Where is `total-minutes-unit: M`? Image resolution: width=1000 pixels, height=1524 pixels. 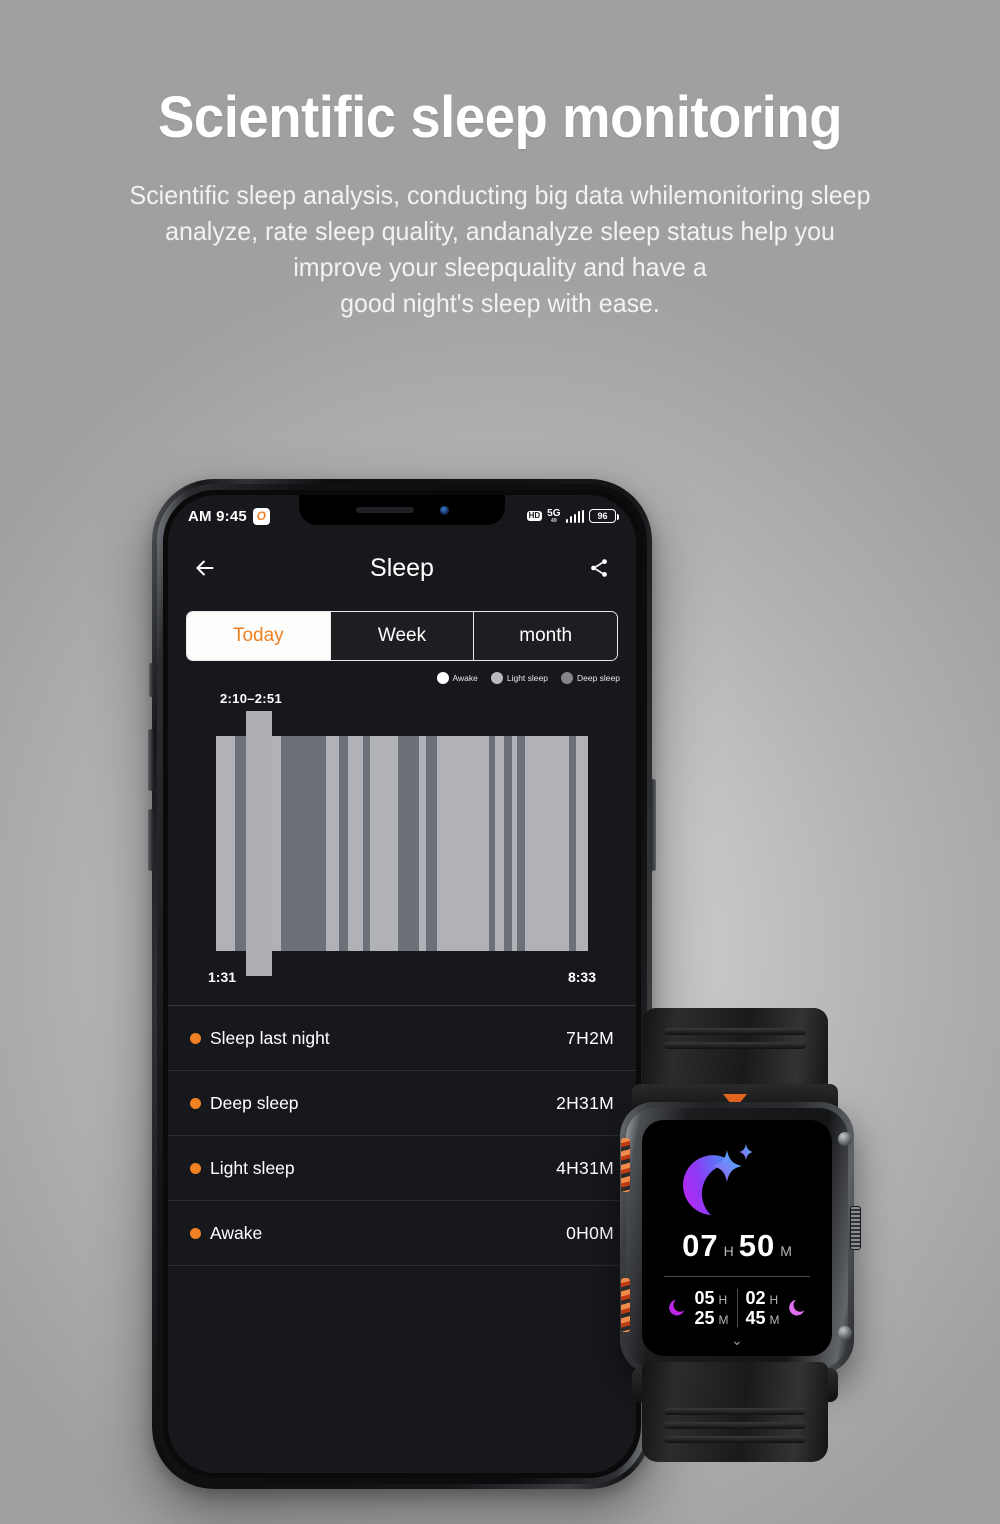
total-minutes-unit: M is located at coordinates (786, 1251).